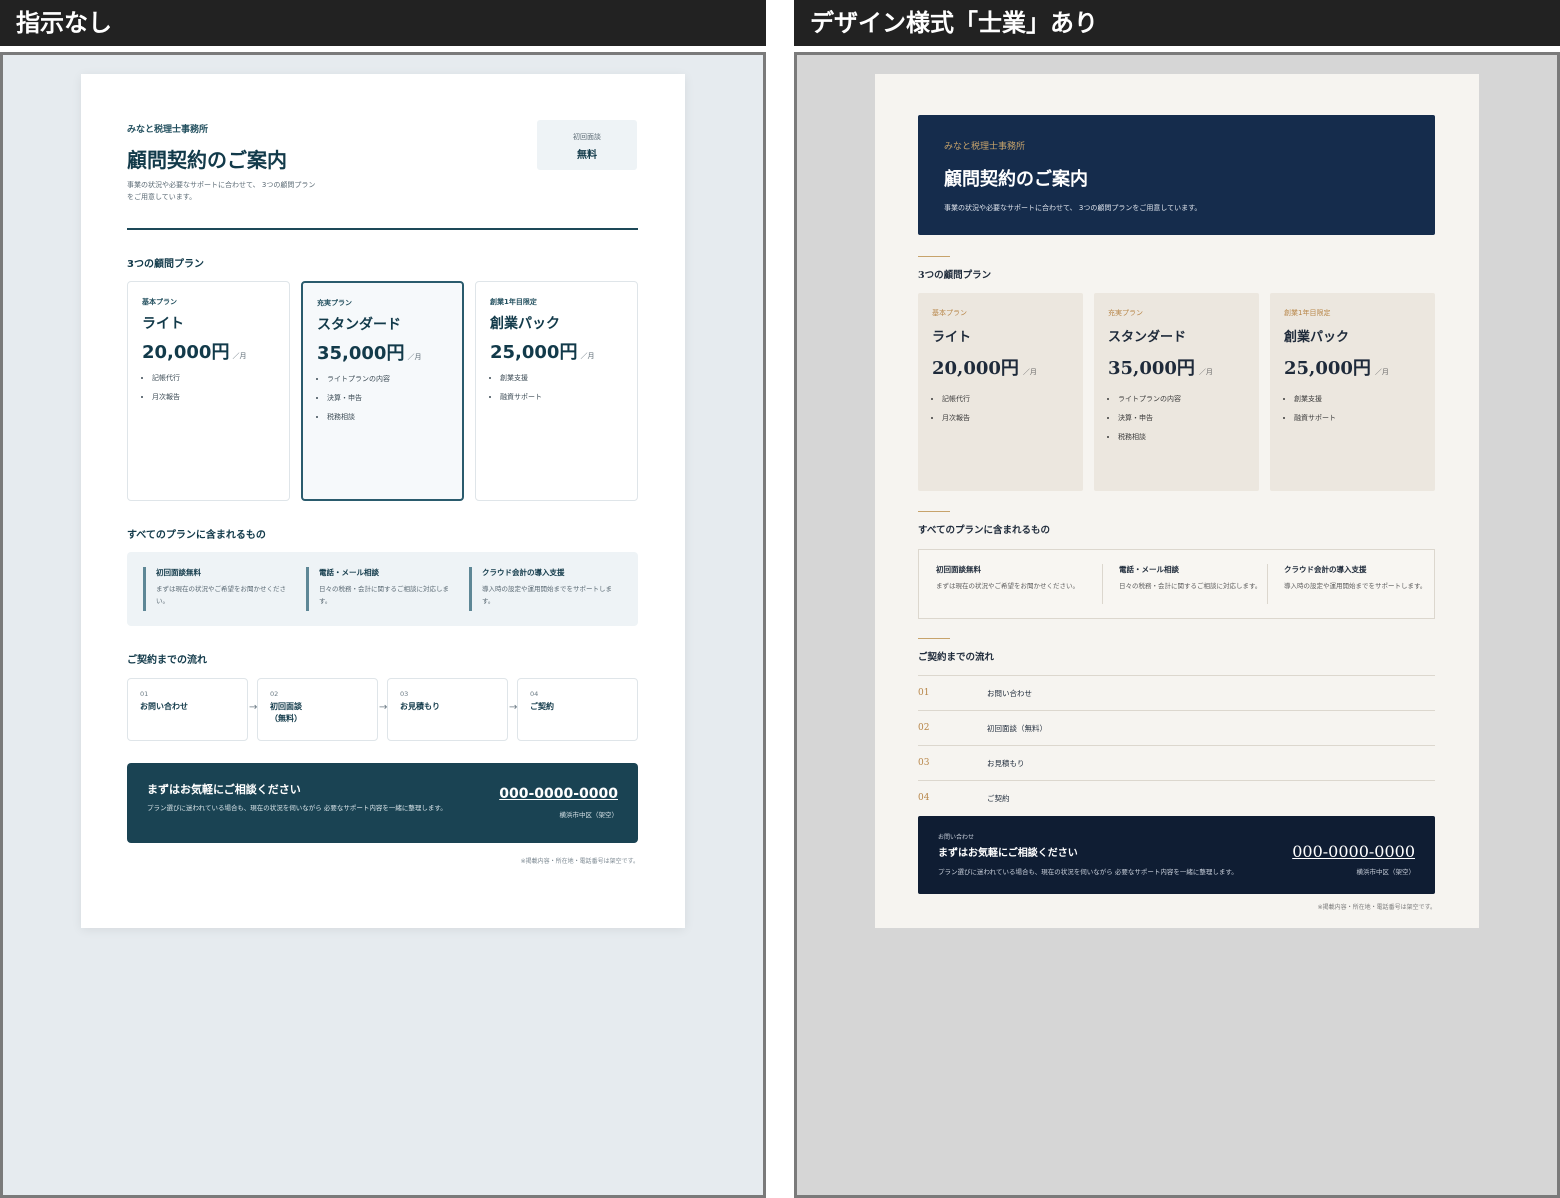 The image size is (1560, 1198). I want to click on price-value: 25,000円, so click(1327, 368).